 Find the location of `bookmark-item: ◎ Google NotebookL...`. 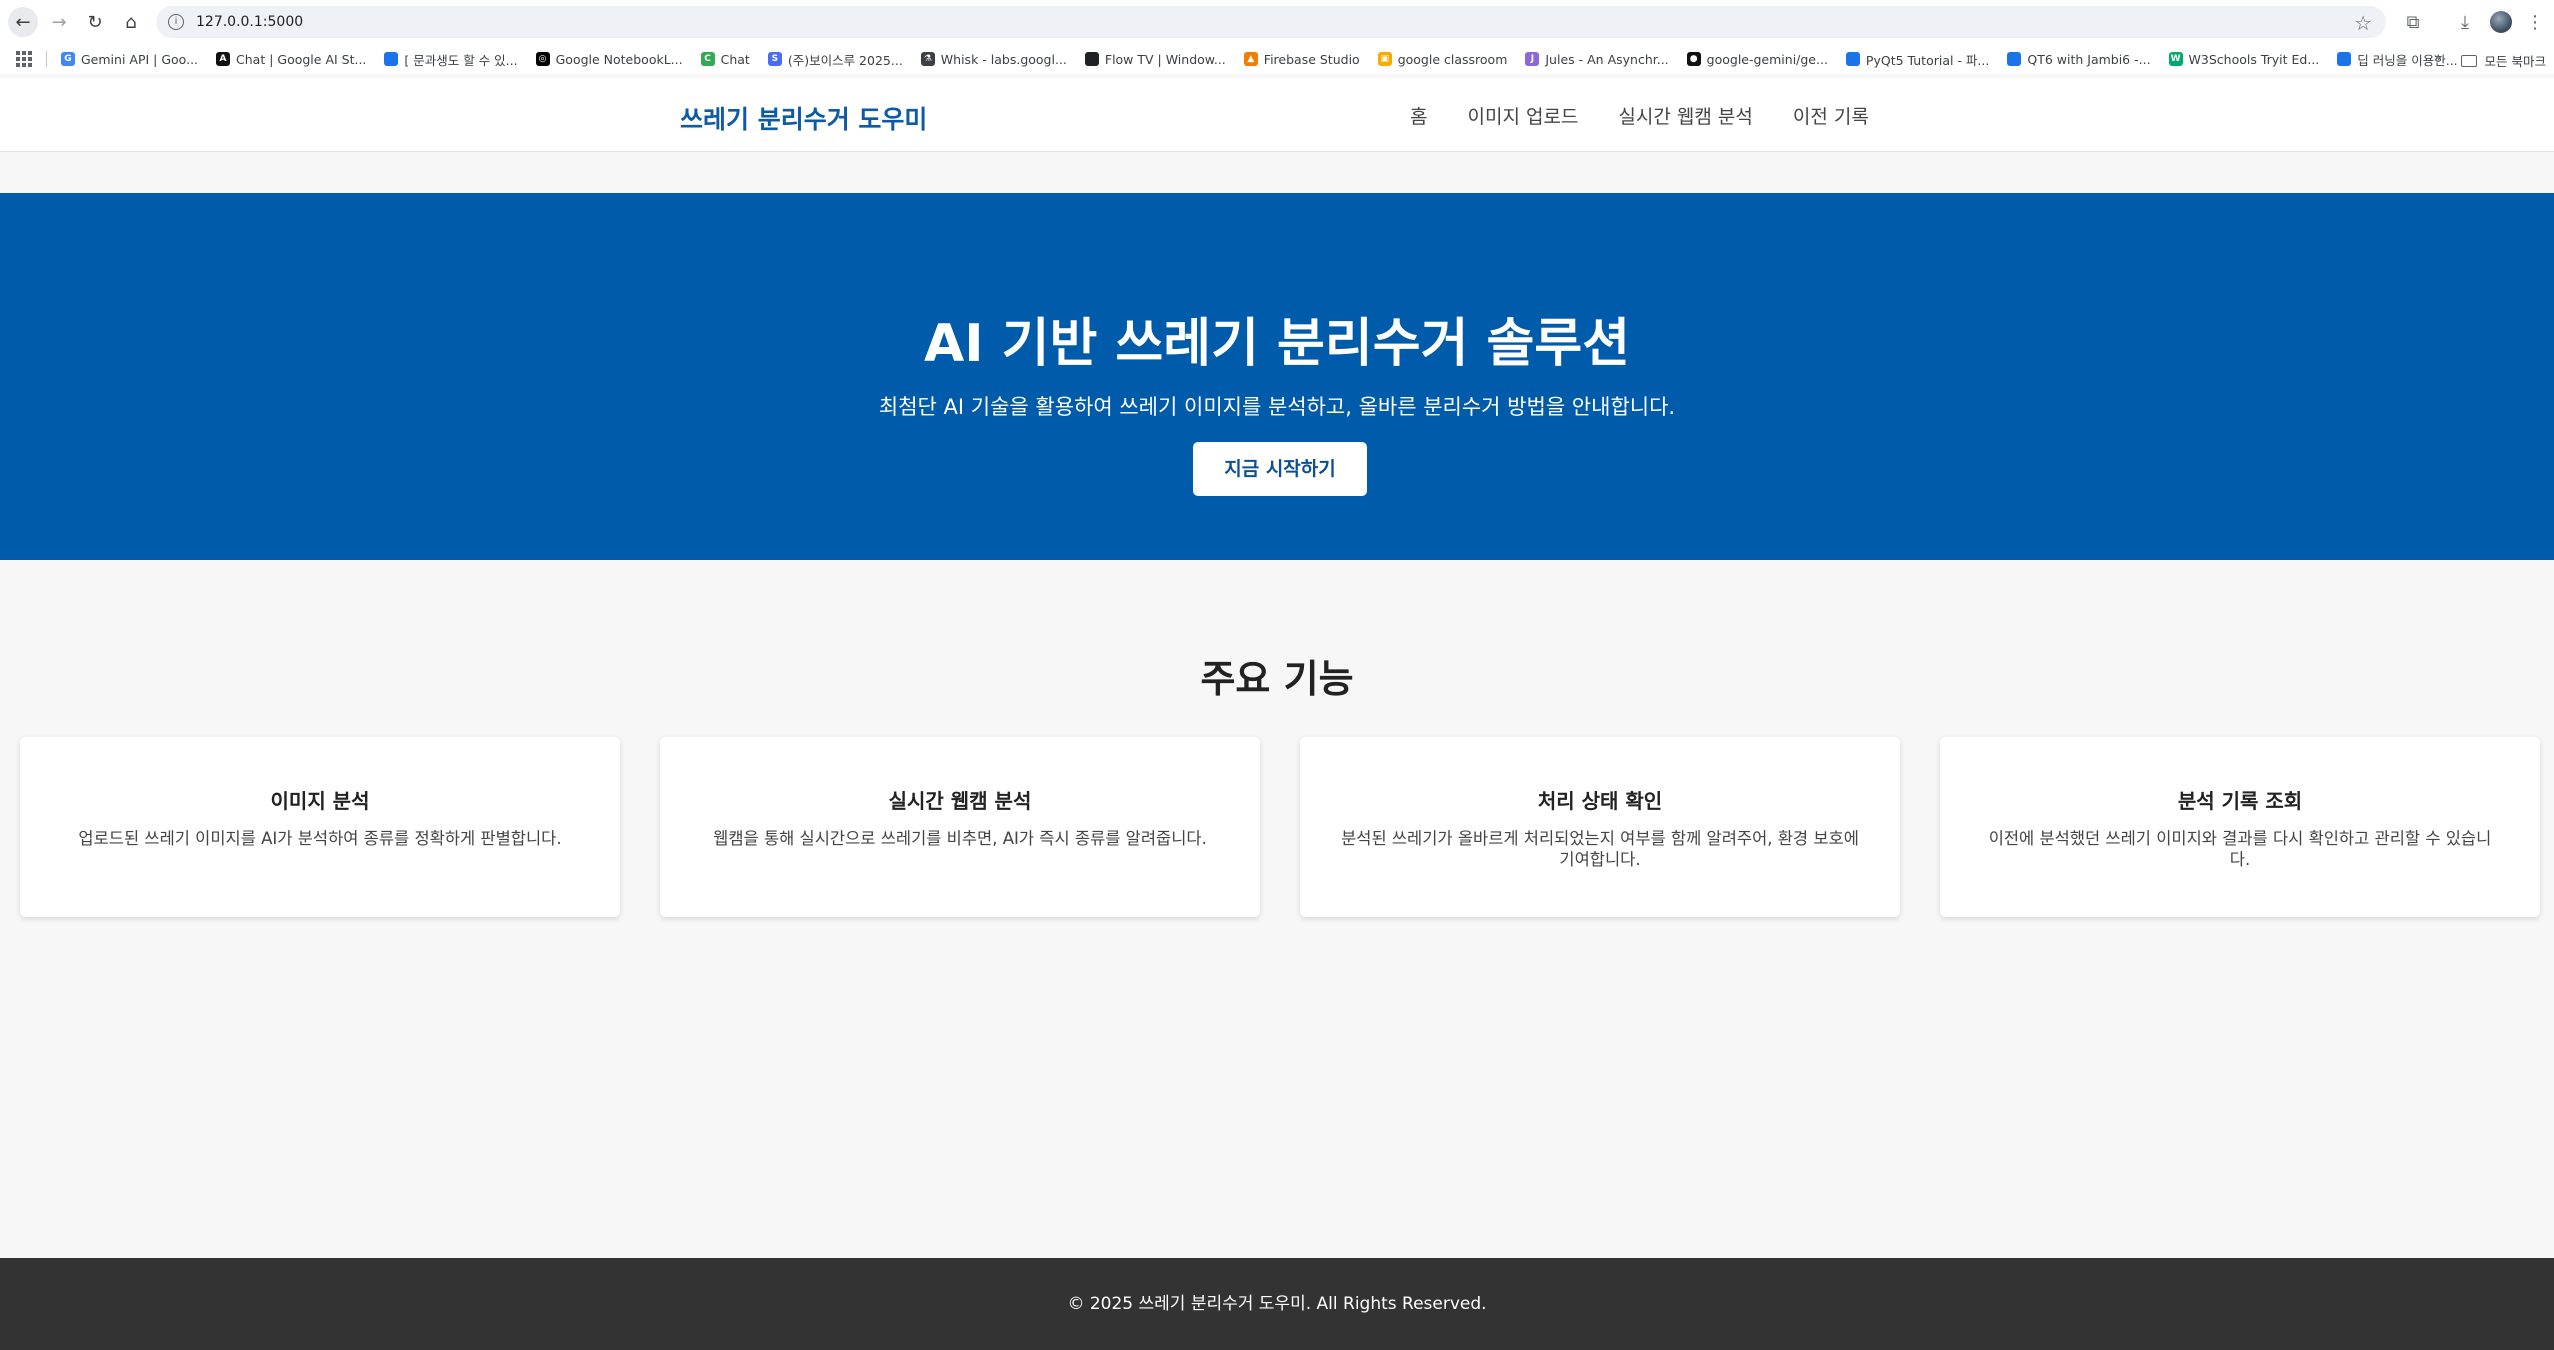

bookmark-item: ◎ Google NotebookL... is located at coordinates (609, 59).